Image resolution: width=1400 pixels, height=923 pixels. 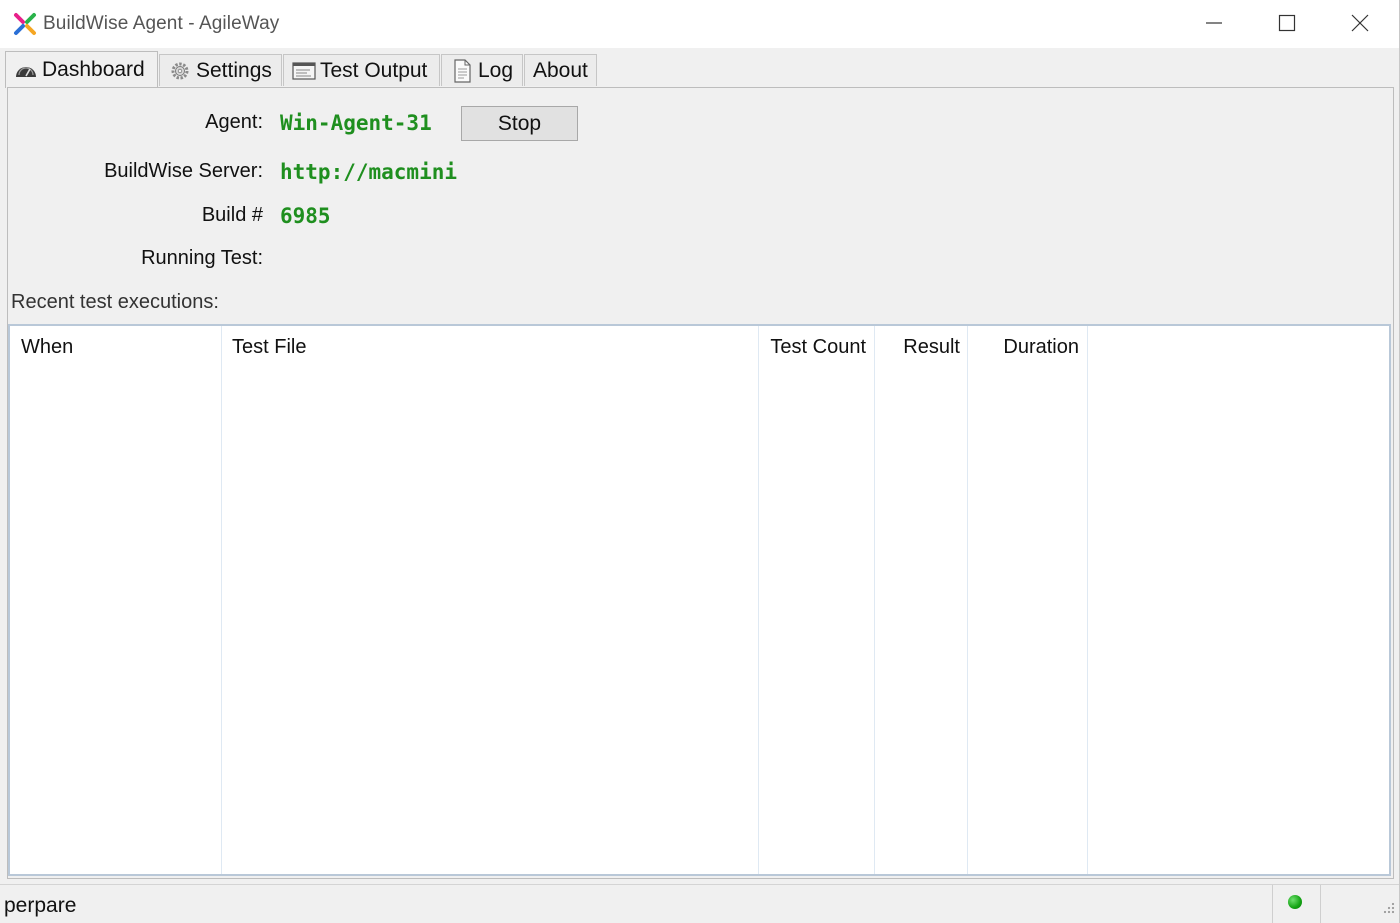 What do you see at coordinates (93, 69) in the screenshot?
I see `tab-label: Dashboard` at bounding box center [93, 69].